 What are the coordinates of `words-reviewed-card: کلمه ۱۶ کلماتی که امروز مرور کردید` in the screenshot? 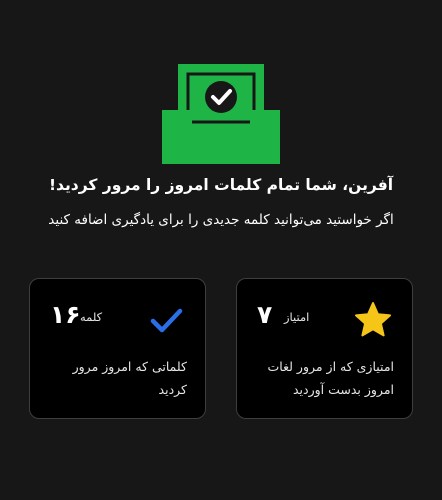 It's located at (117, 348).